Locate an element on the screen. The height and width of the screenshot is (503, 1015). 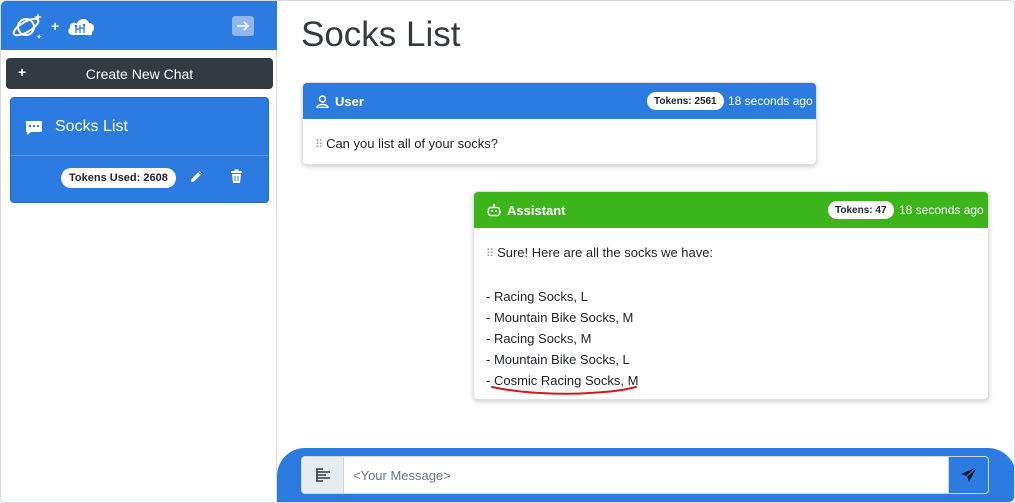
user-message-header: User Tokens: 2561 18 seconds ago is located at coordinates (559, 101).